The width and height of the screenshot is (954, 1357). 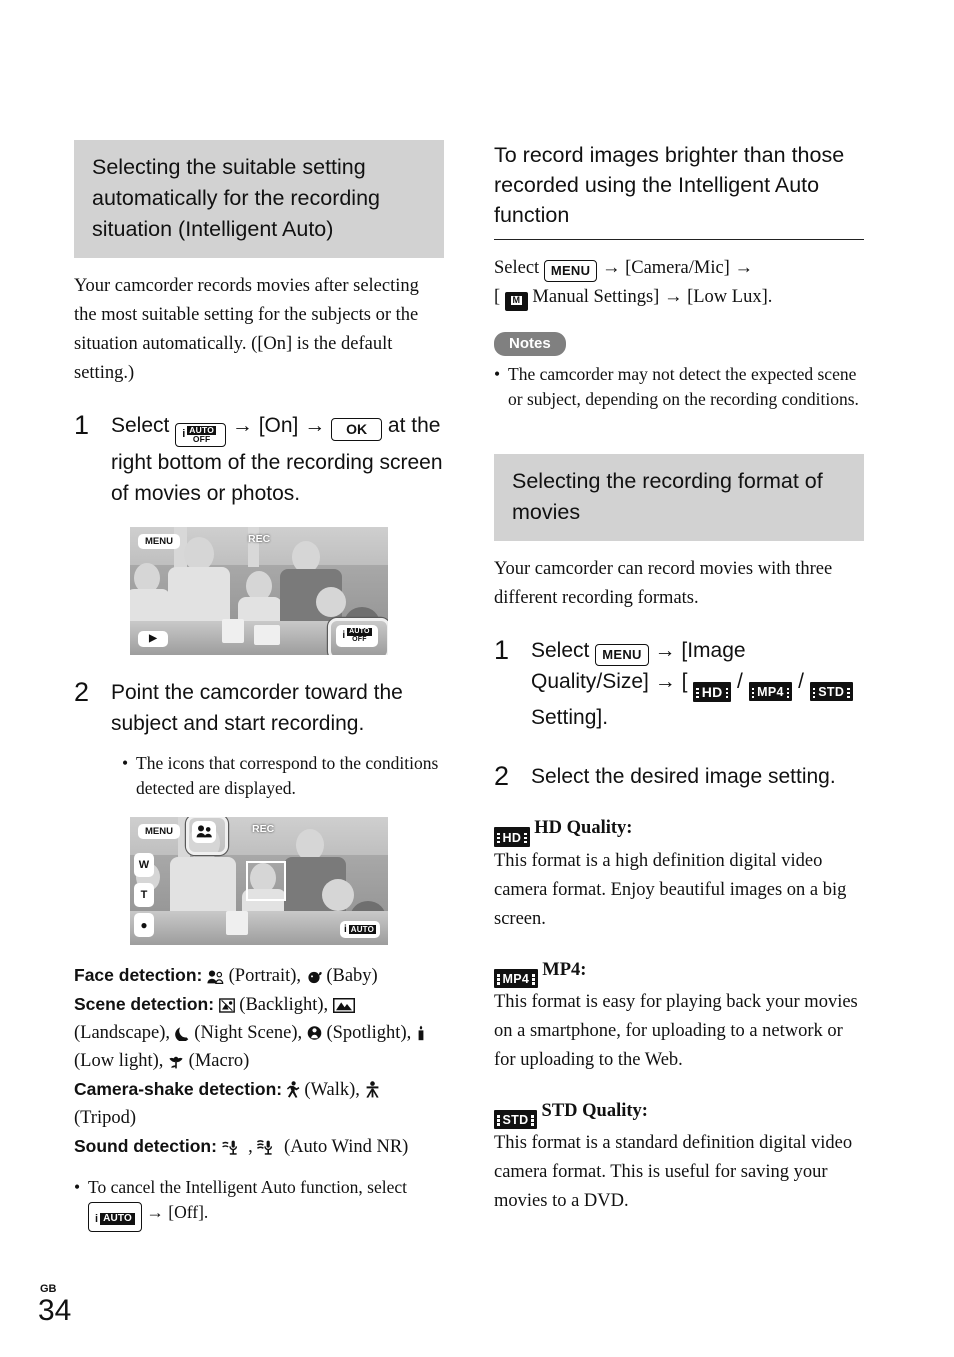 What do you see at coordinates (82, 691) in the screenshot?
I see `step-2-number: 2` at bounding box center [82, 691].